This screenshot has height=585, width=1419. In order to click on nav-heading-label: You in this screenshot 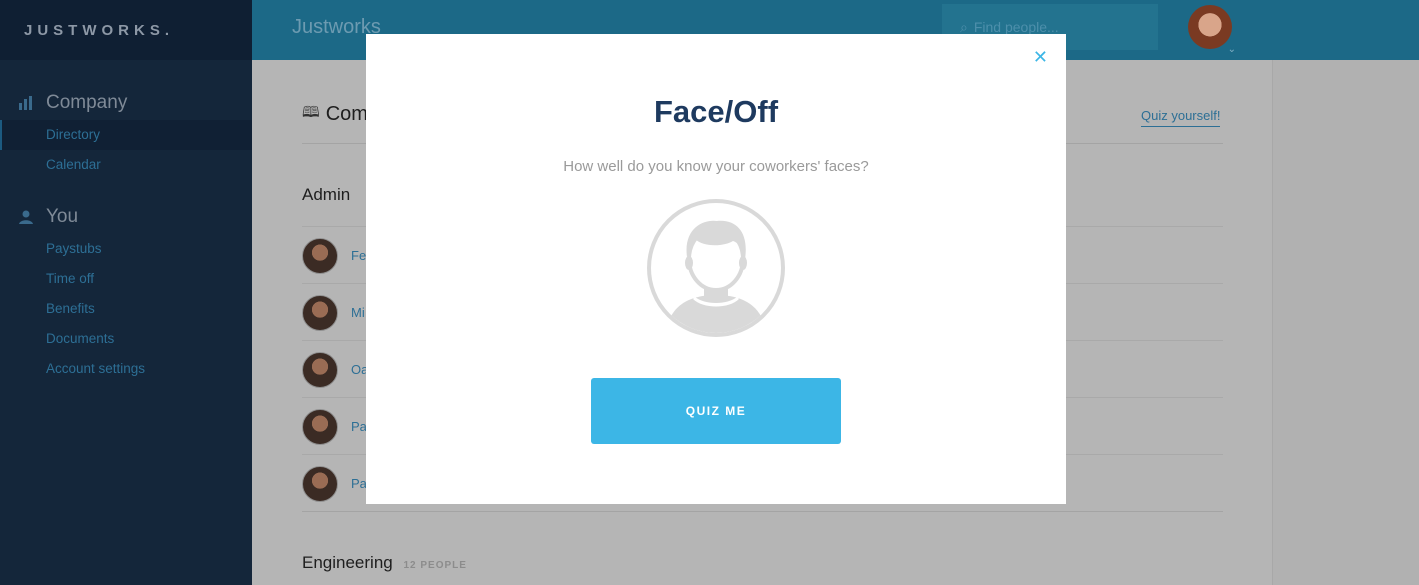, I will do `click(62, 216)`.